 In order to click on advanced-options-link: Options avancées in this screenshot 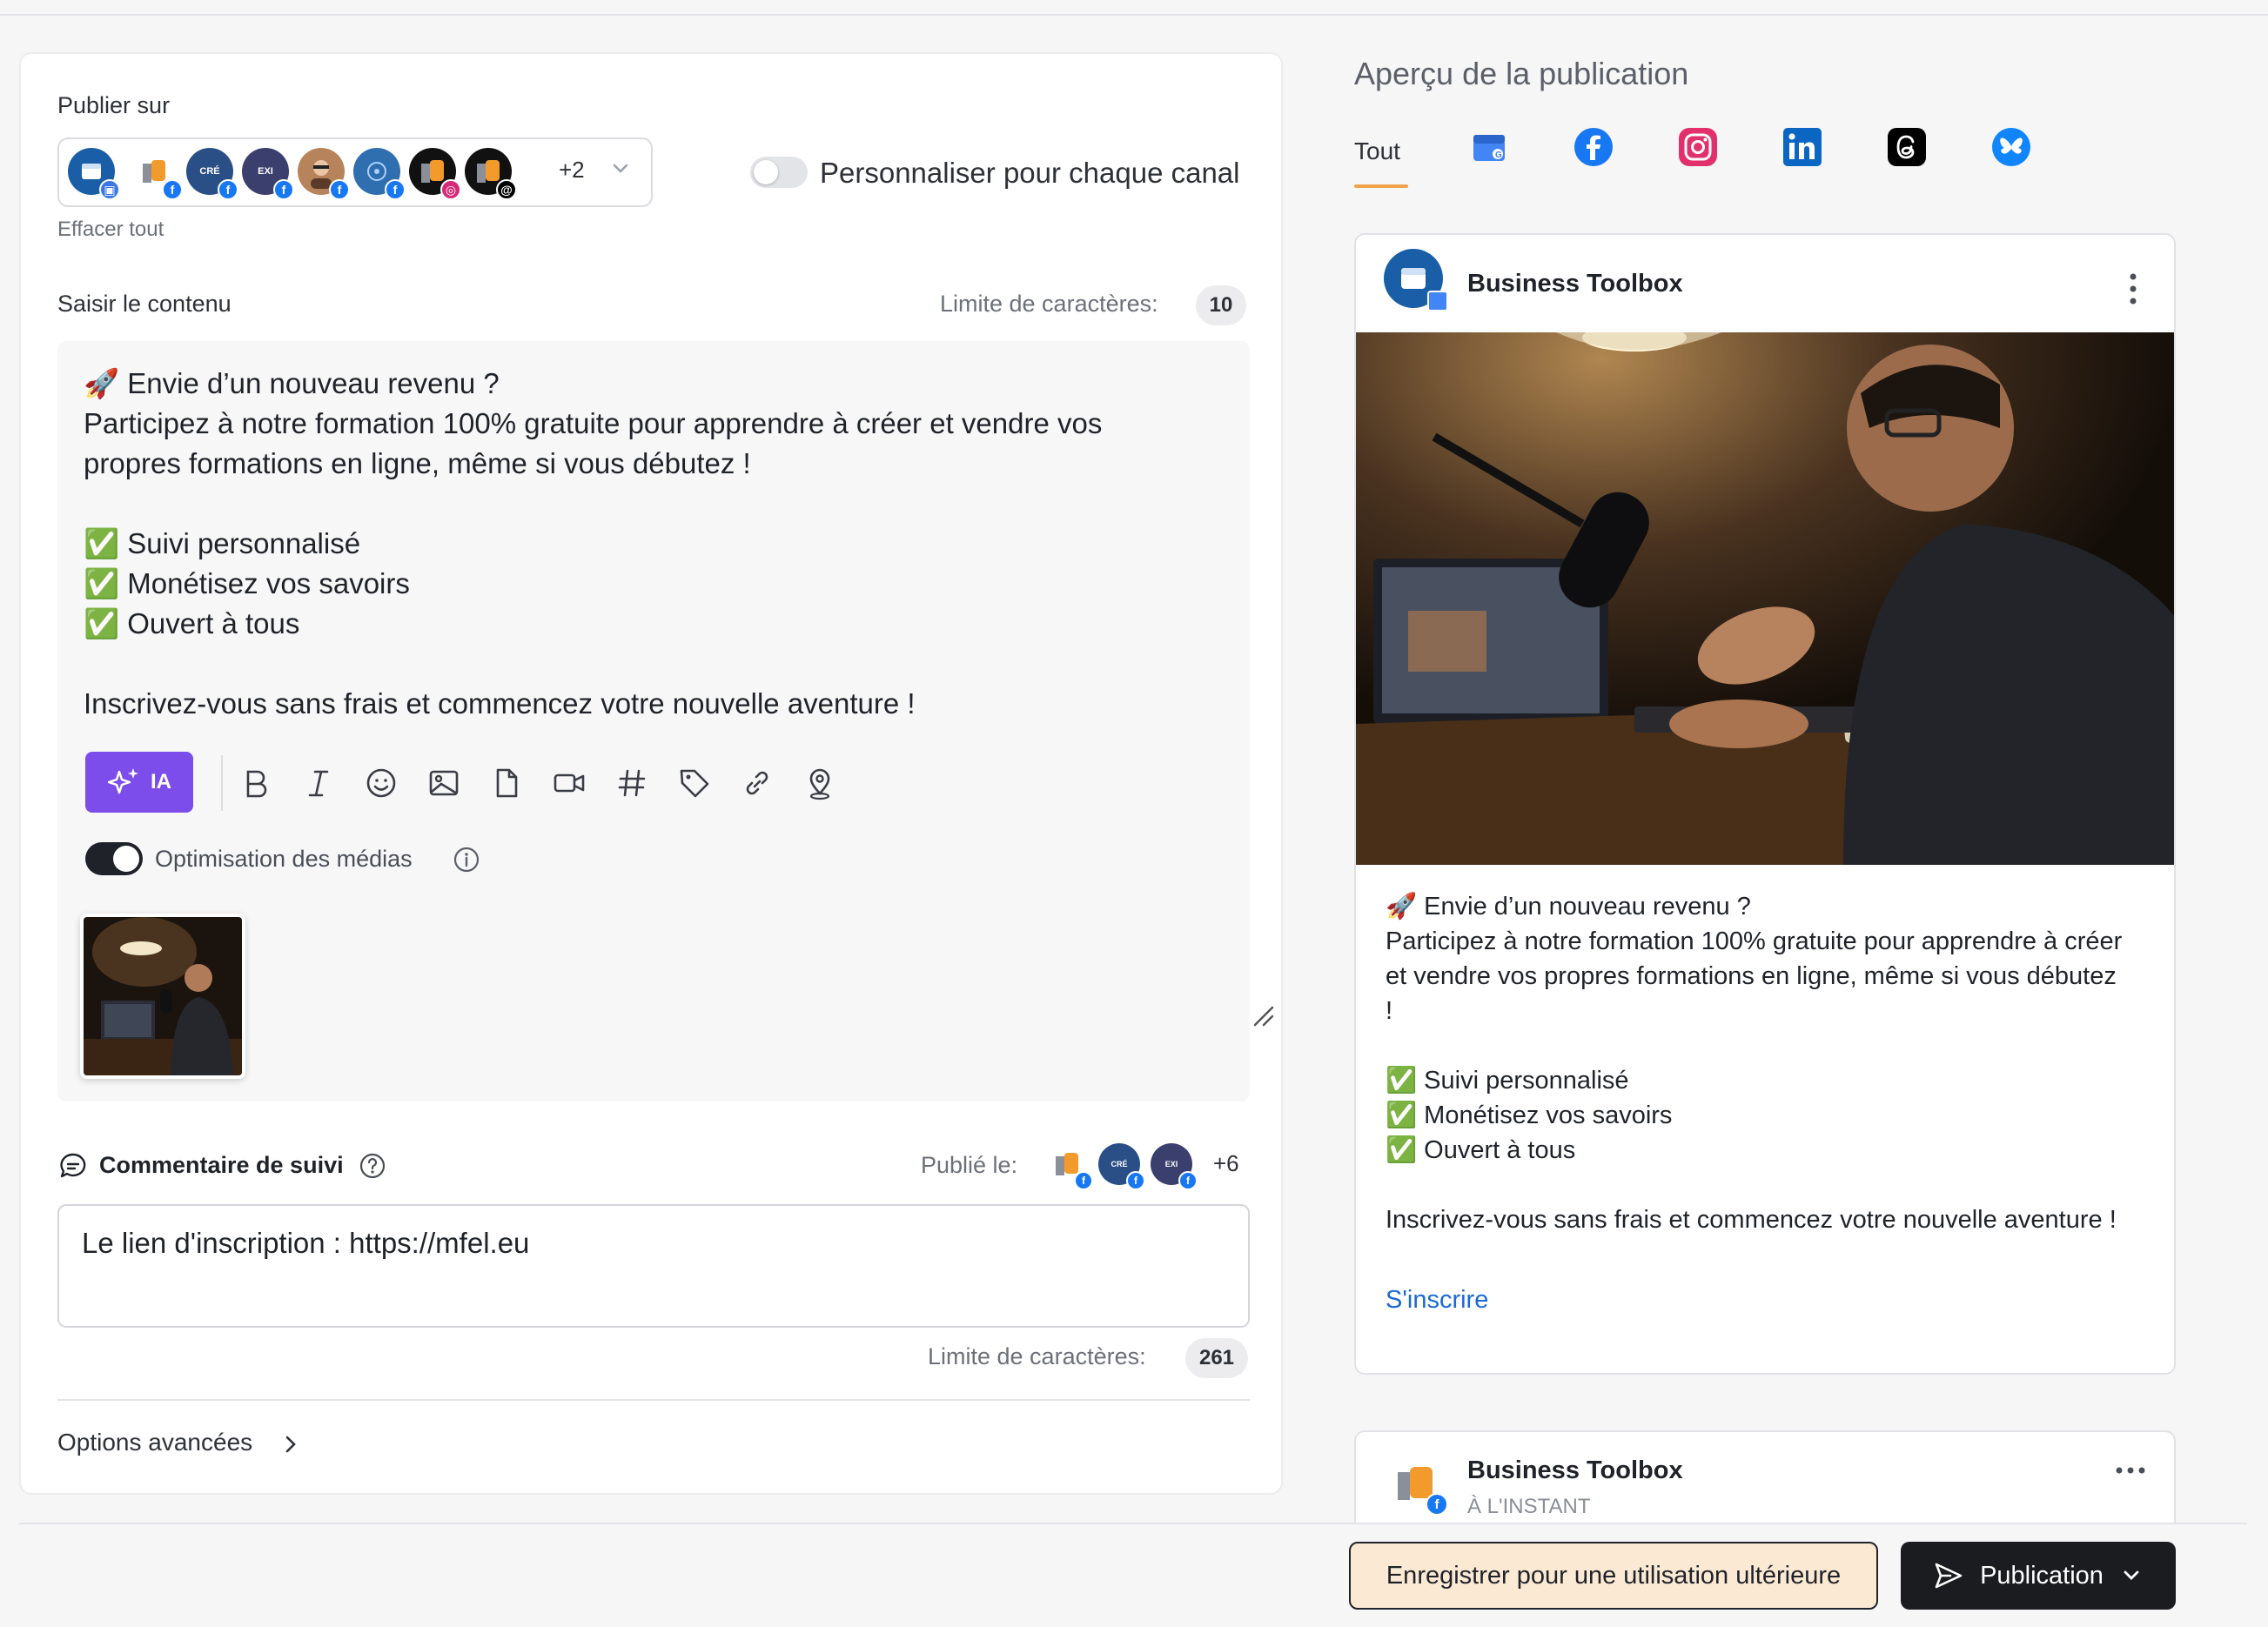, I will do `click(154, 1442)`.